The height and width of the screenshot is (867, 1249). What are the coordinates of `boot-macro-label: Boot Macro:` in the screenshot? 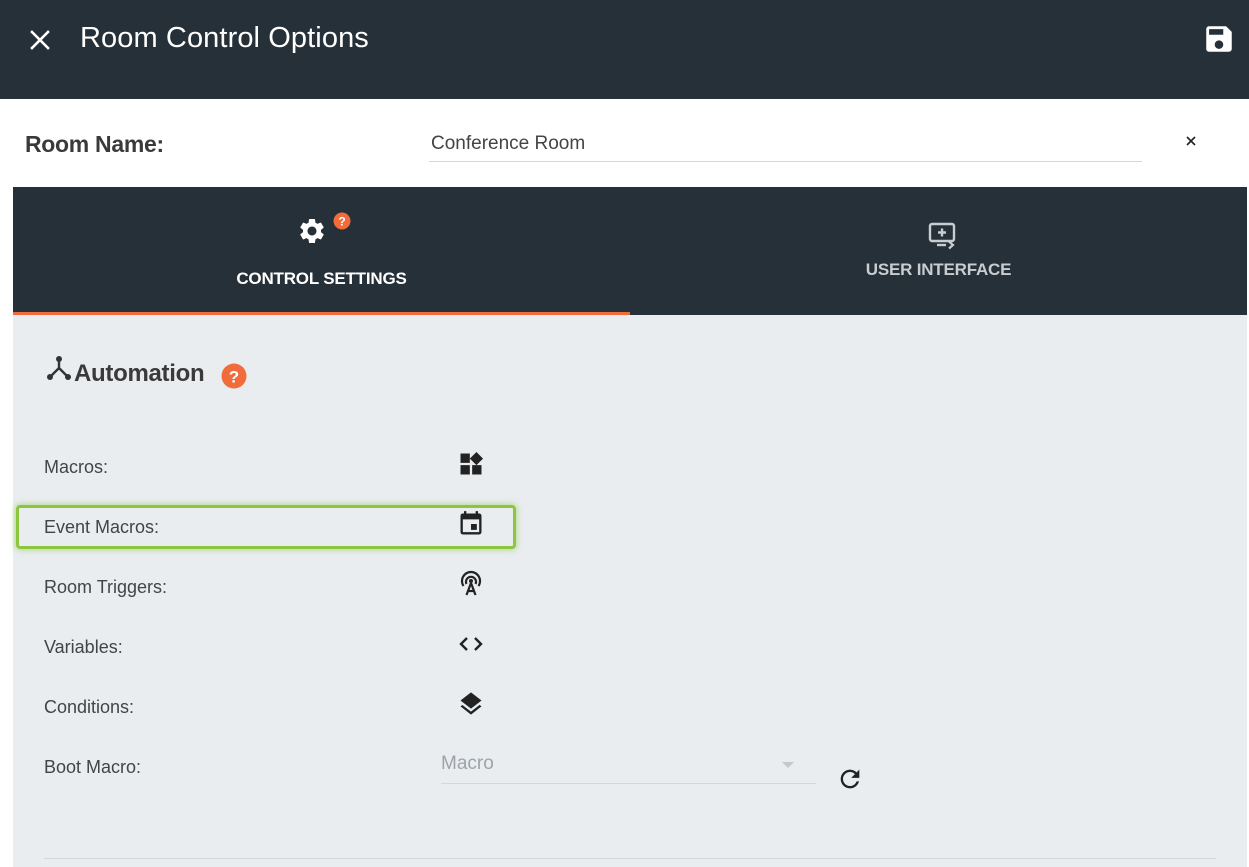 It's located at (93, 767).